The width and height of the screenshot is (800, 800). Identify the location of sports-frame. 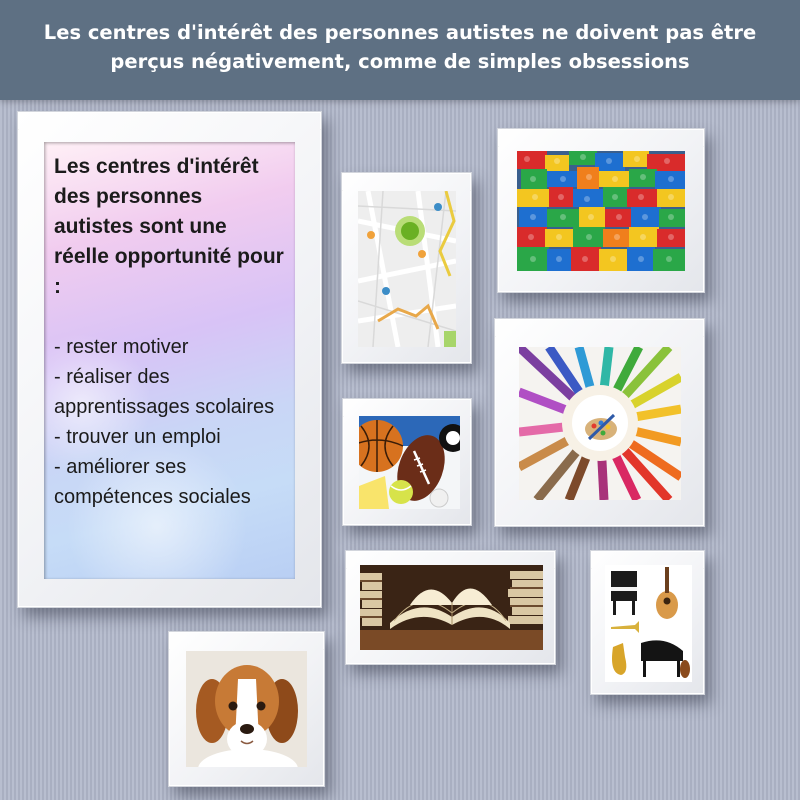
(407, 462).